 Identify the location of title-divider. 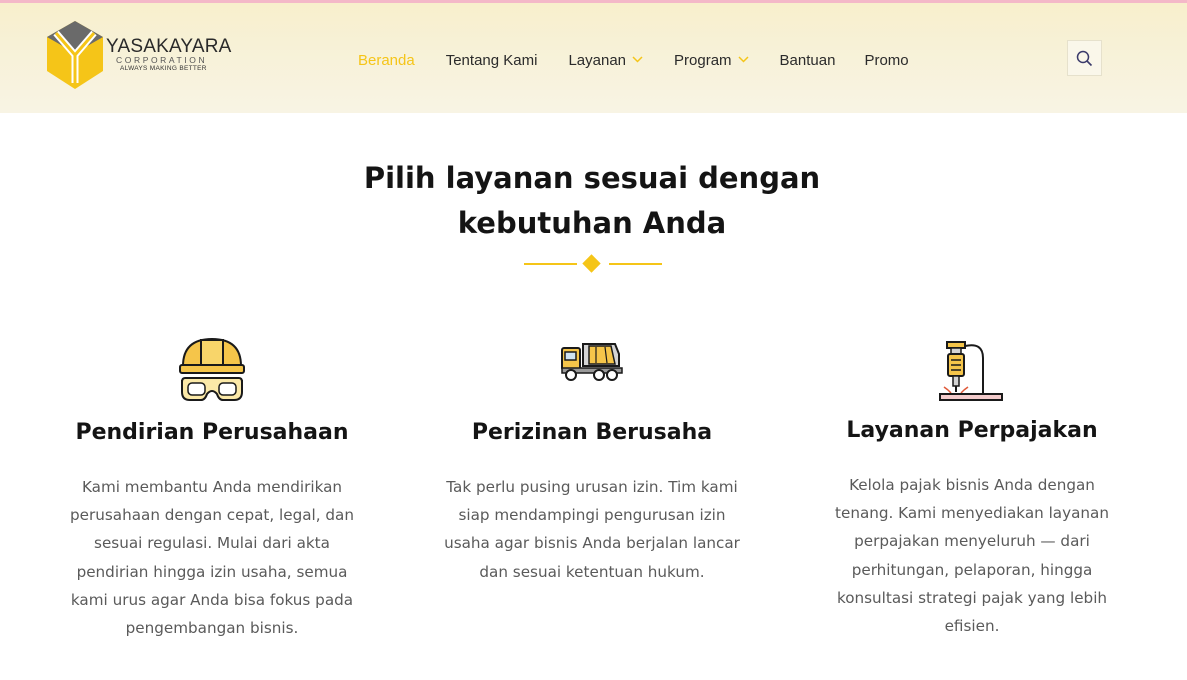
(593, 264).